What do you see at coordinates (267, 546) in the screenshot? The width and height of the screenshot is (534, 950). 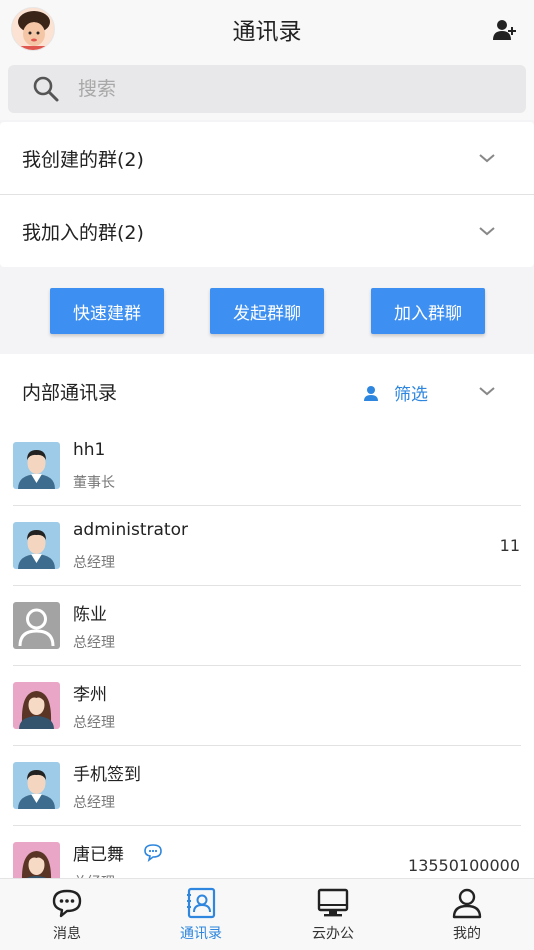 I see `contact-row: administrator 总经理 11` at bounding box center [267, 546].